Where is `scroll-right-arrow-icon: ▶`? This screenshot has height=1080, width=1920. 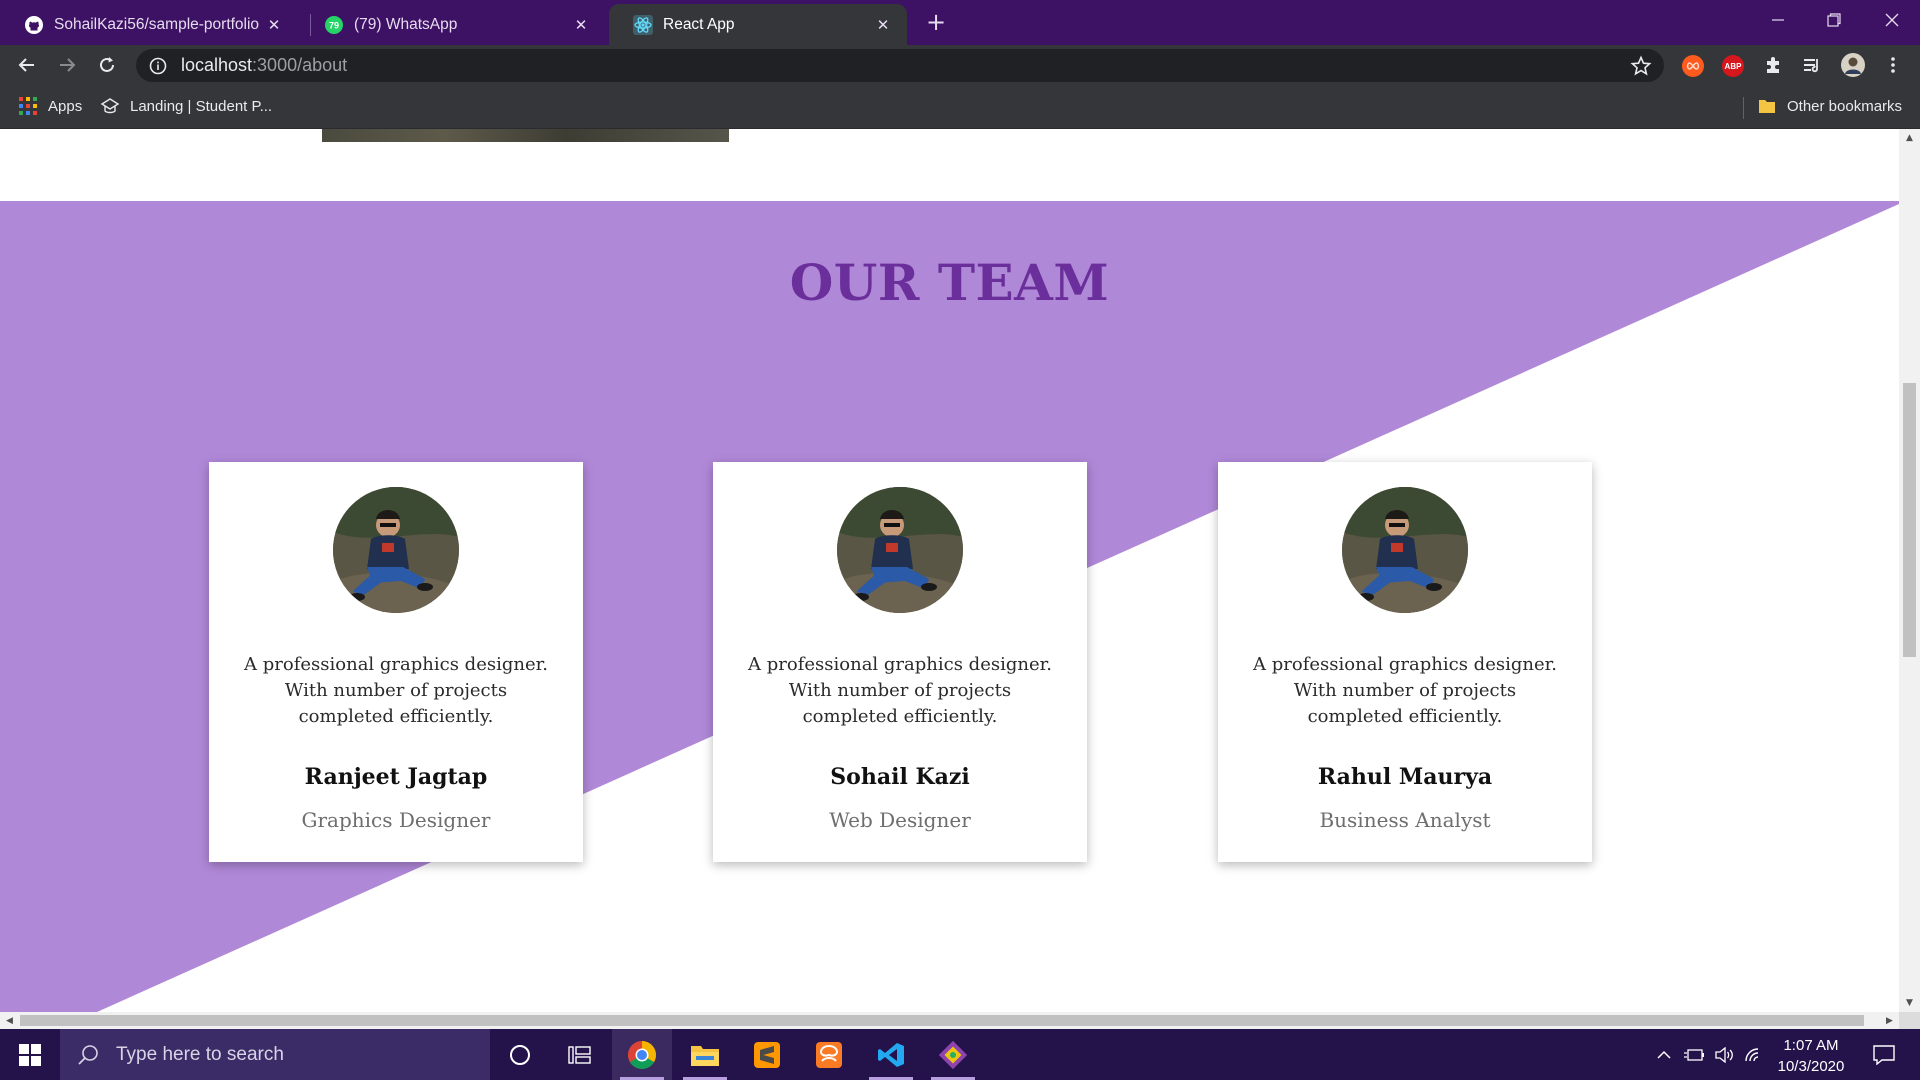
scroll-right-arrow-icon: ▶ is located at coordinates (1889, 1020).